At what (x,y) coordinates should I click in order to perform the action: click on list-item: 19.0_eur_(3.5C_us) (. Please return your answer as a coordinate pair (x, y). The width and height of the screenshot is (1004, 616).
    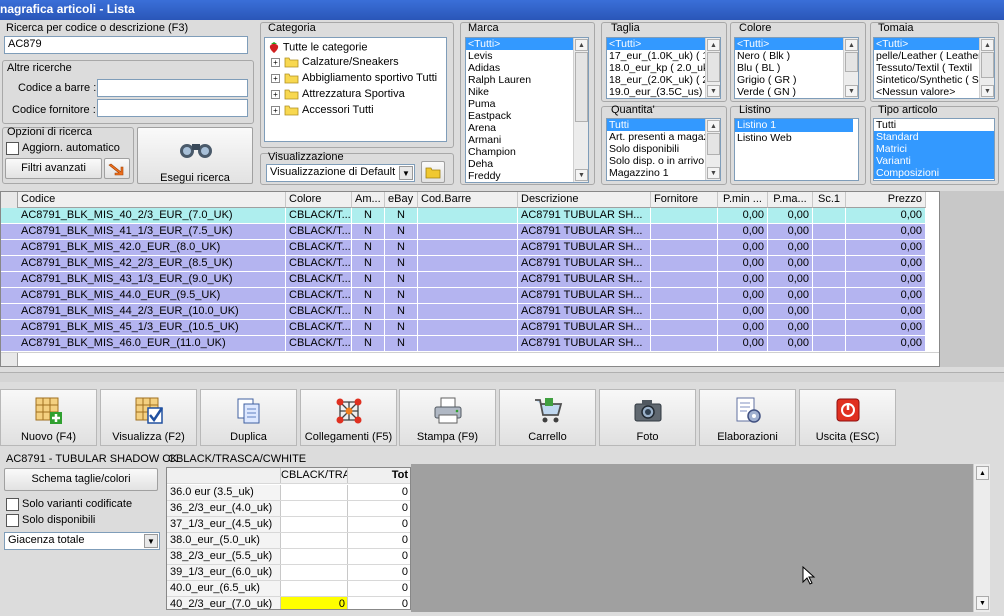
    Looking at the image, I should click on (663, 92).